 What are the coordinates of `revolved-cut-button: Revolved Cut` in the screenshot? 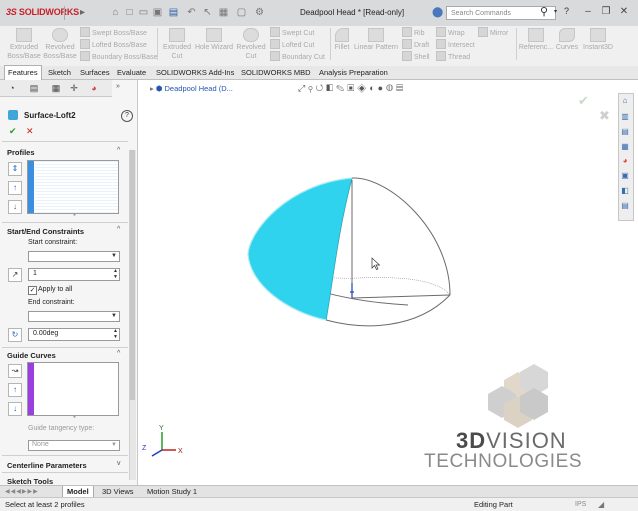 It's located at (251, 44).